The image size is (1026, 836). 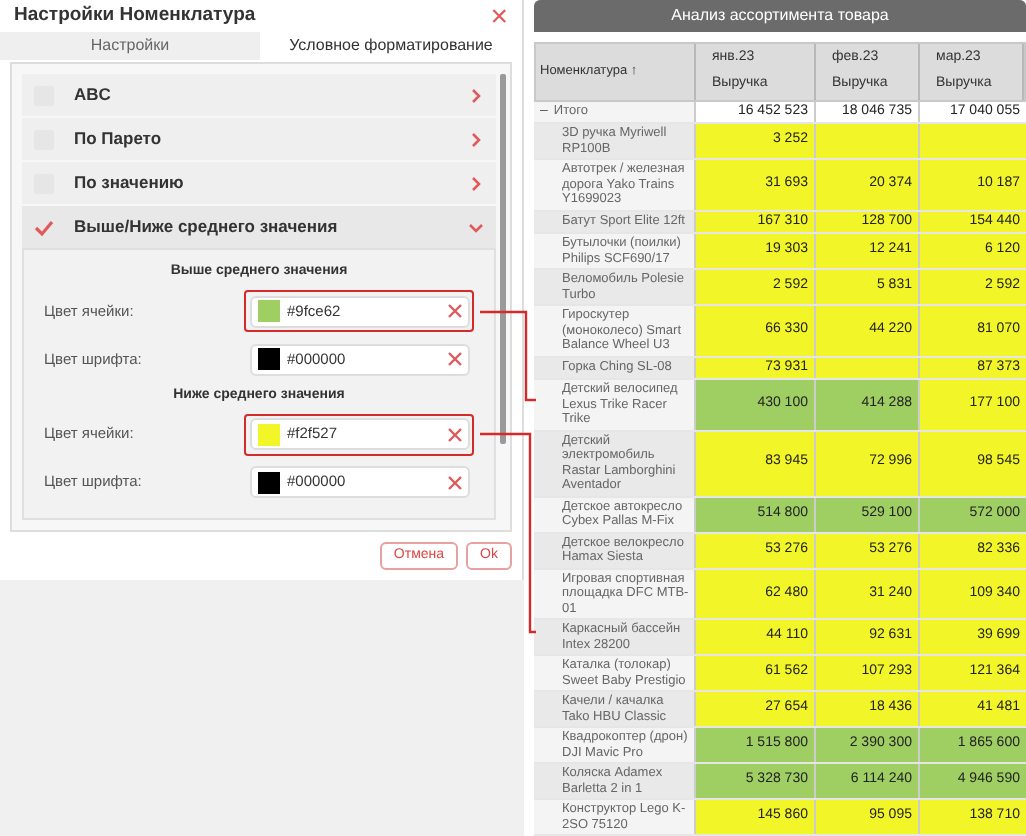 I want to click on tab: Условное форматирование, so click(x=391, y=46).